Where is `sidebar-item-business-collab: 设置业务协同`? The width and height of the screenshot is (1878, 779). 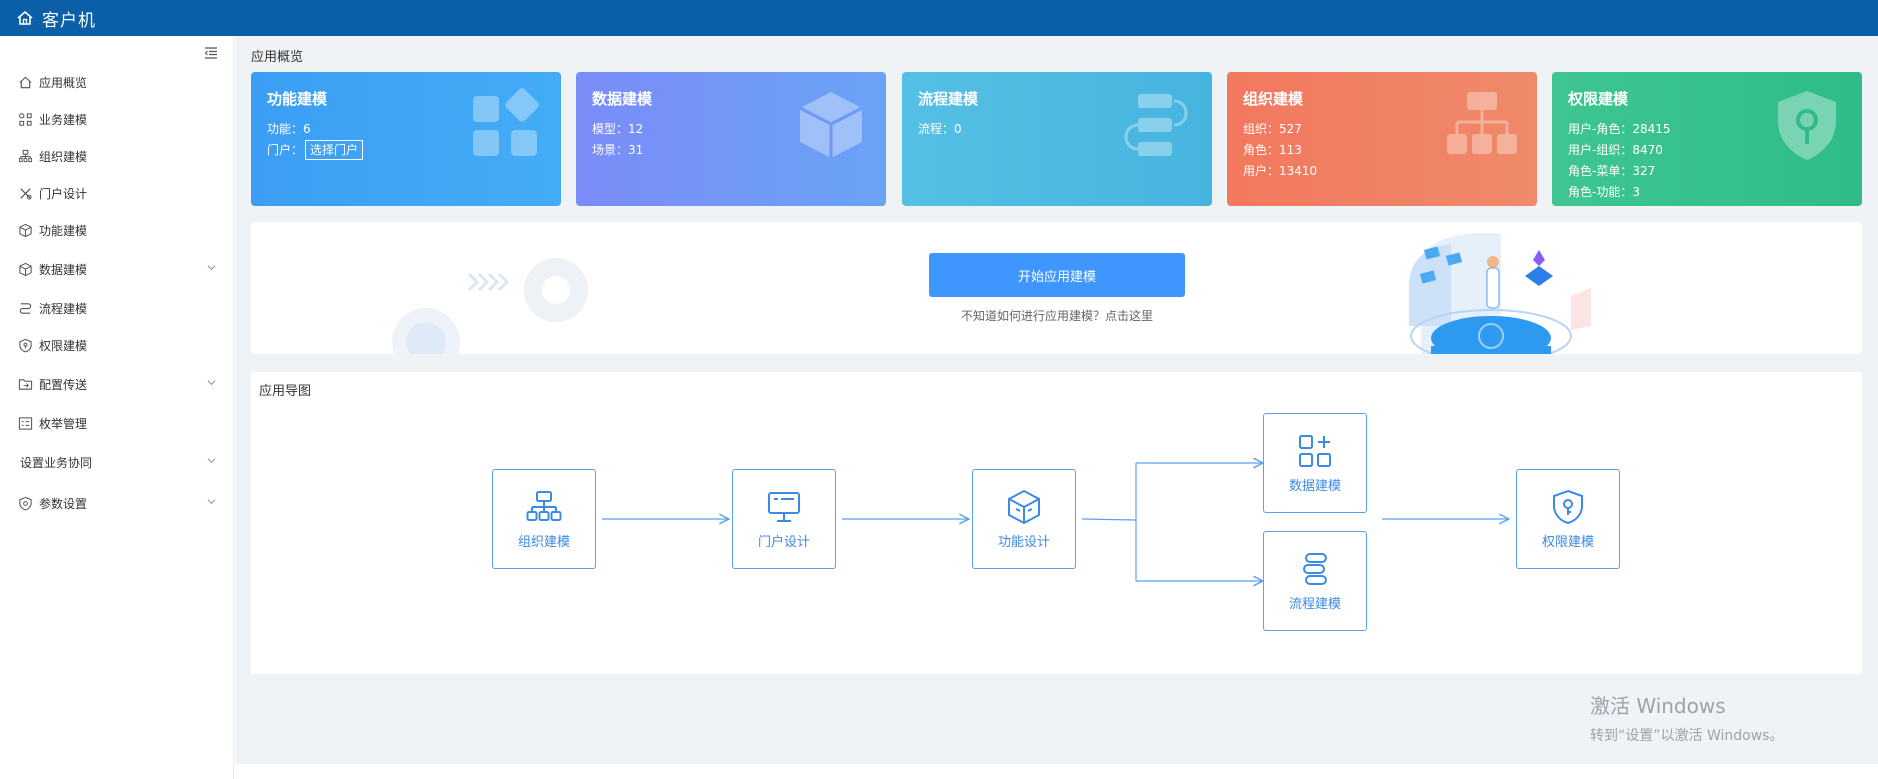
sidebar-item-business-collab: 设置业务协同 is located at coordinates (117, 462).